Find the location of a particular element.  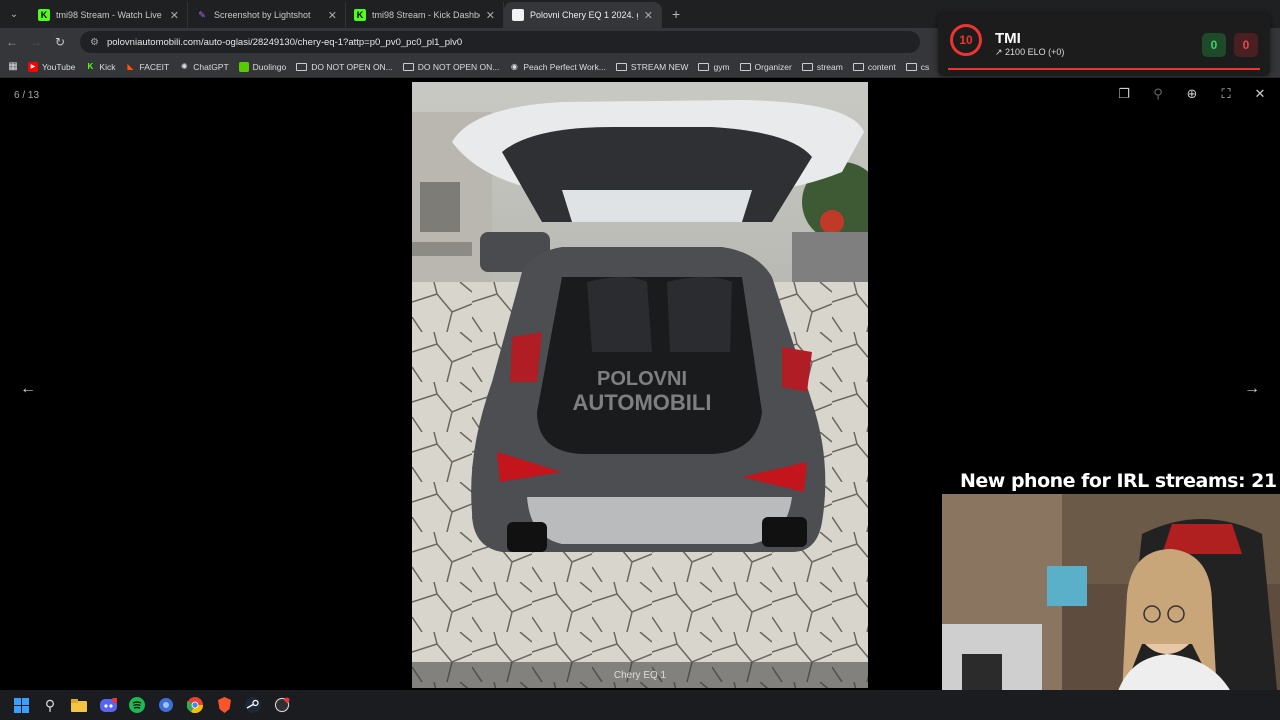

bookmark-label: cs is located at coordinates (925, 66).